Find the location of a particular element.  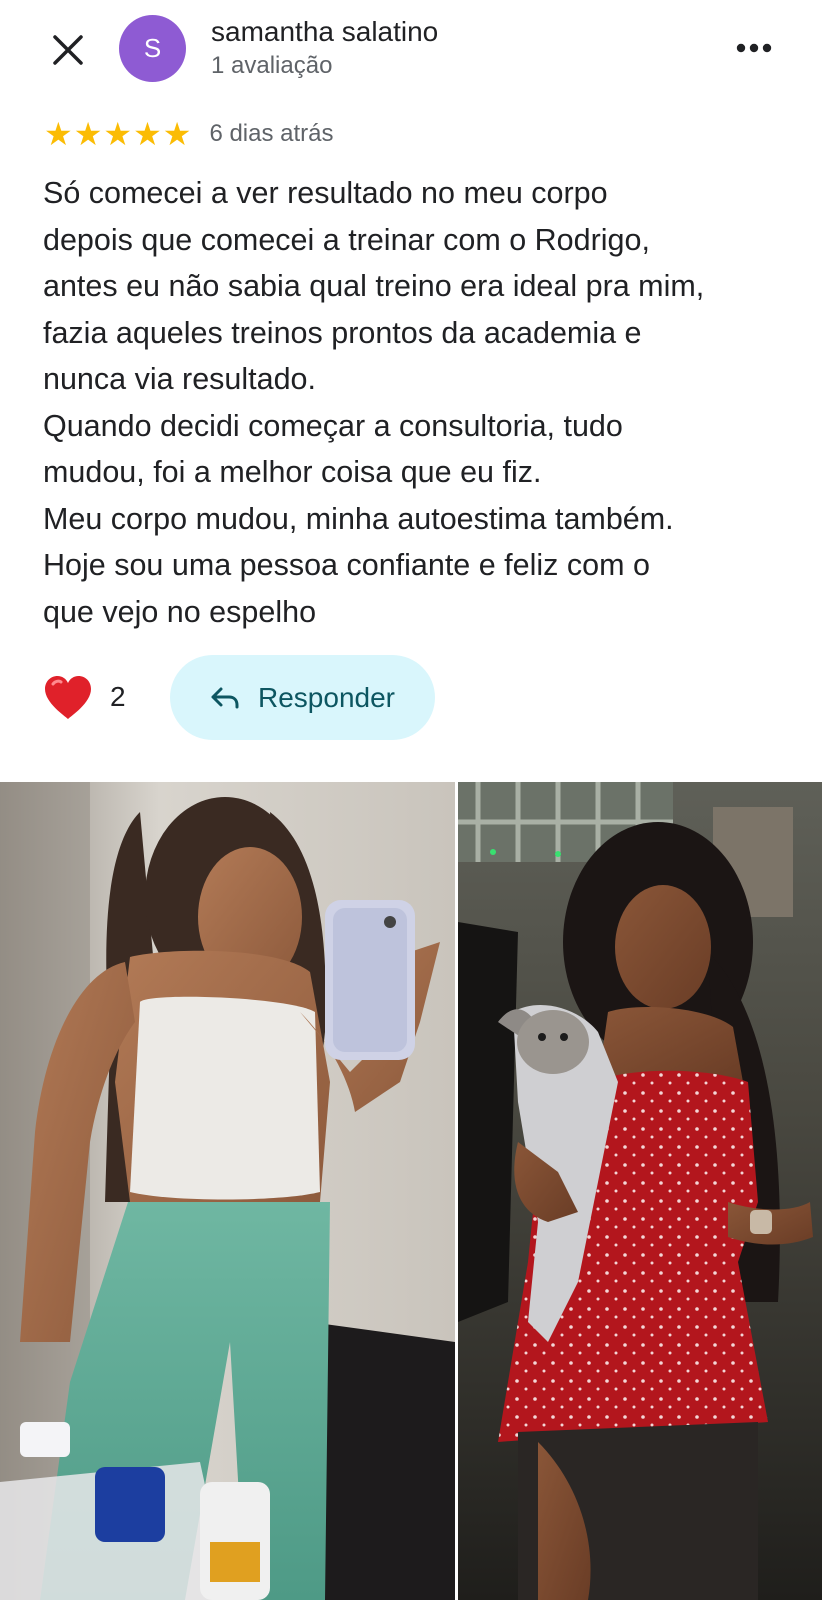

more-options-button is located at coordinates (754, 48).